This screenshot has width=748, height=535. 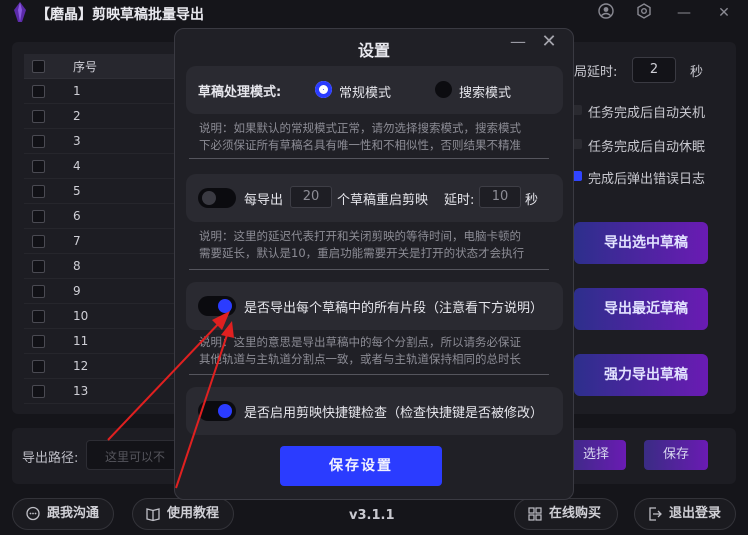 I want to click on force-export-button: 强力导出草稿, so click(x=641, y=375).